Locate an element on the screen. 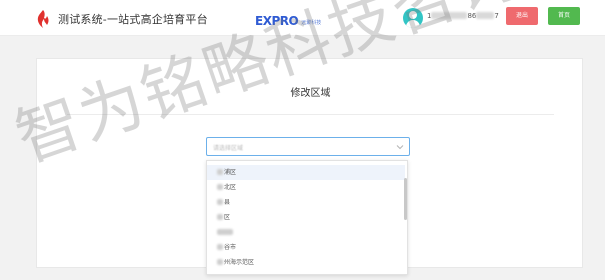  dropdown-option: 谷市 is located at coordinates (306, 247).